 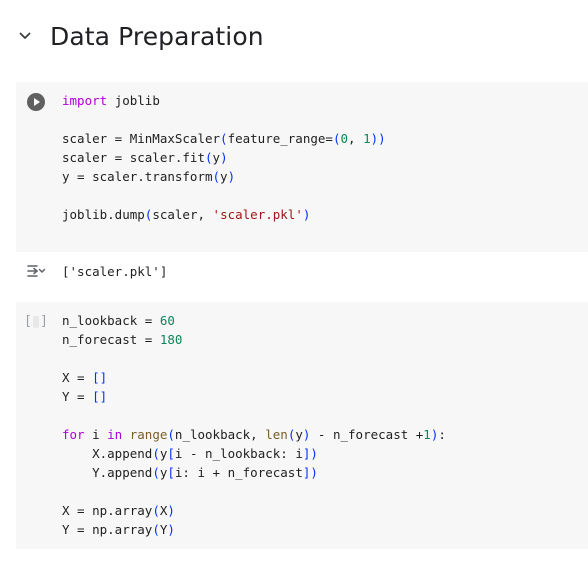 I want to click on cell-output-1: ['scaler.pkl'], so click(x=302, y=271).